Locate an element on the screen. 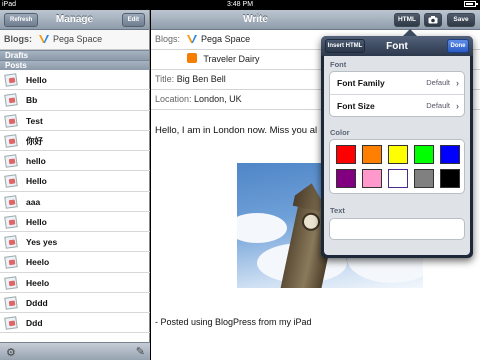  list-item: Yes yes is located at coordinates (75, 242).